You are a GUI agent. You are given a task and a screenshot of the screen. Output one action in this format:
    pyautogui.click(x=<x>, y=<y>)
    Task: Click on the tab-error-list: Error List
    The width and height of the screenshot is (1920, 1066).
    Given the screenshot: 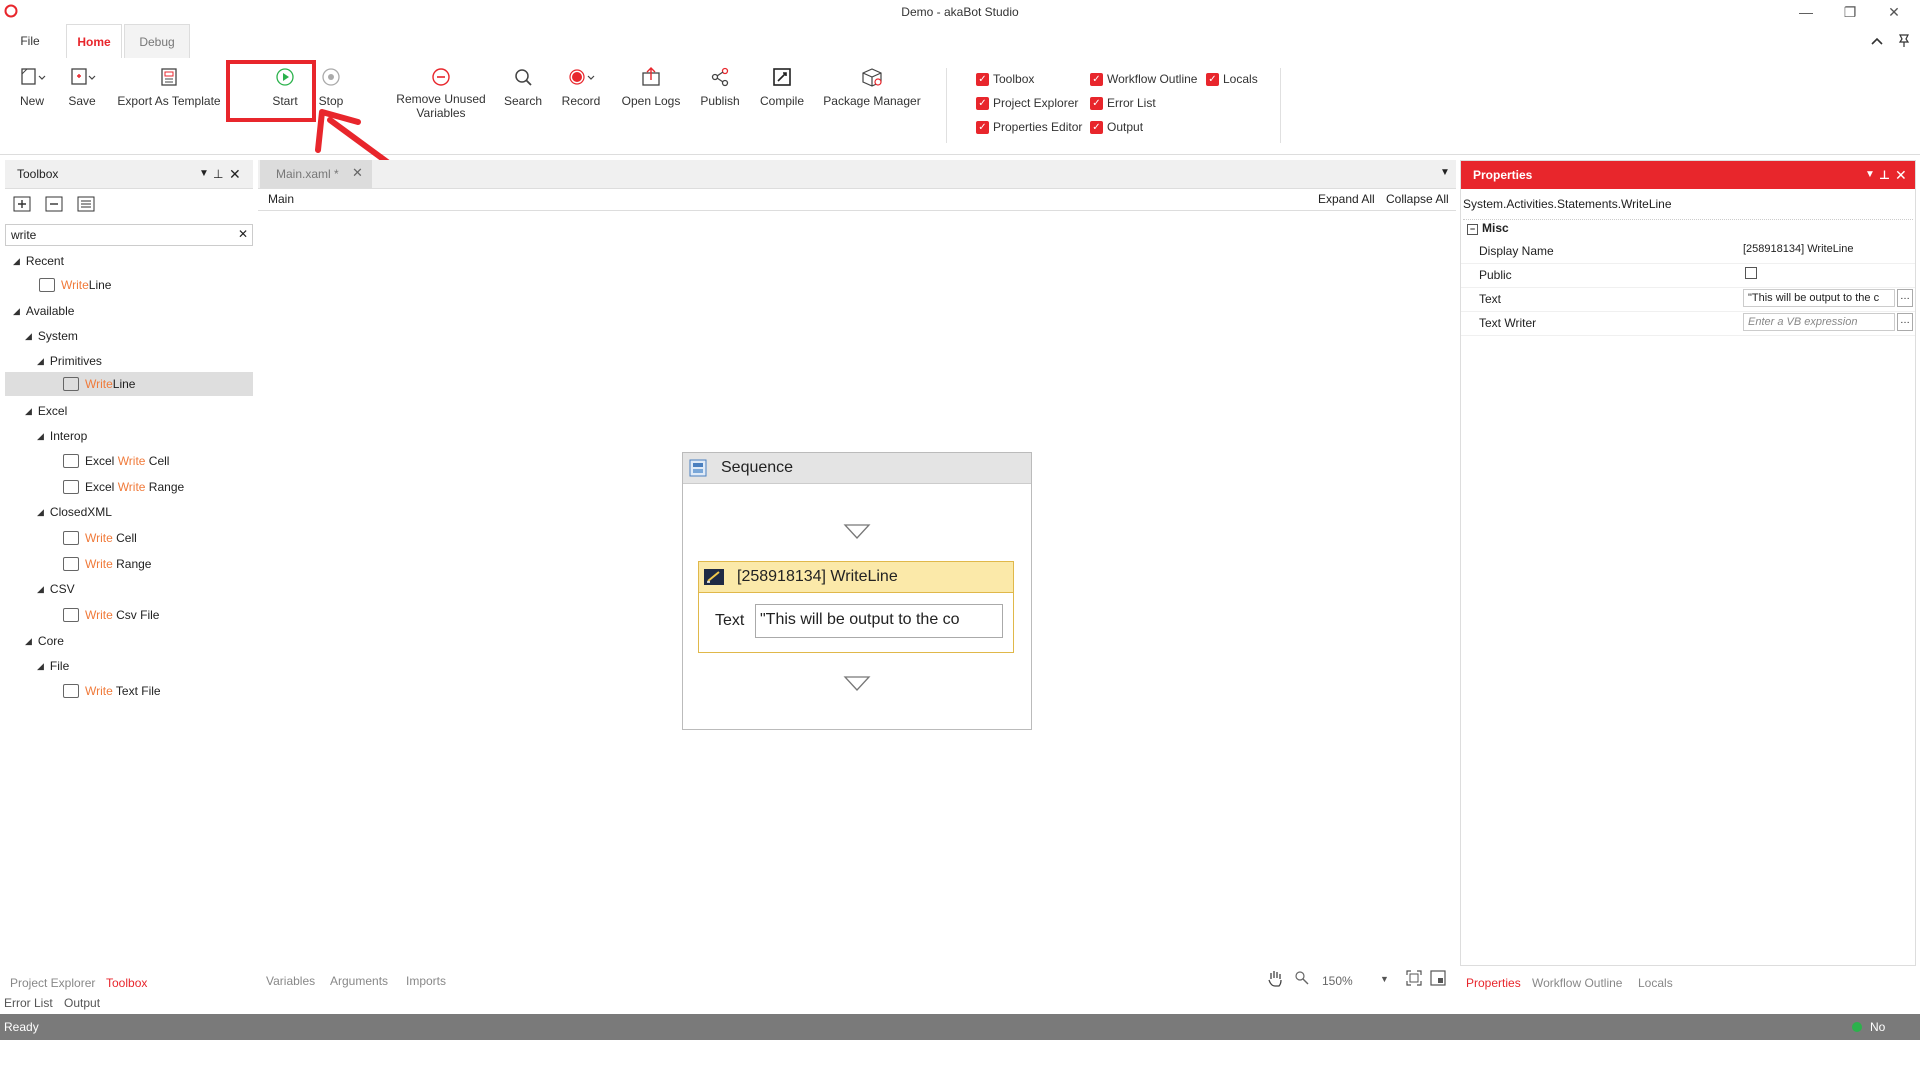 What is the action you would take?
    pyautogui.click(x=28, y=1003)
    